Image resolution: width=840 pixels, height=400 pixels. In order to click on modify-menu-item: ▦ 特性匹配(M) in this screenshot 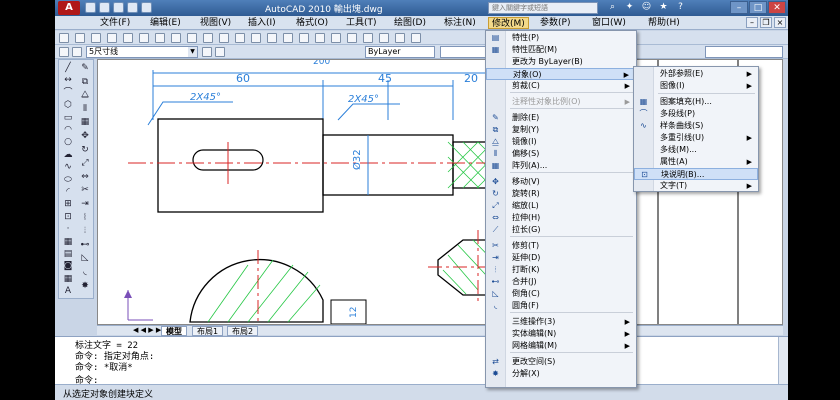, I will do `click(561, 50)`.